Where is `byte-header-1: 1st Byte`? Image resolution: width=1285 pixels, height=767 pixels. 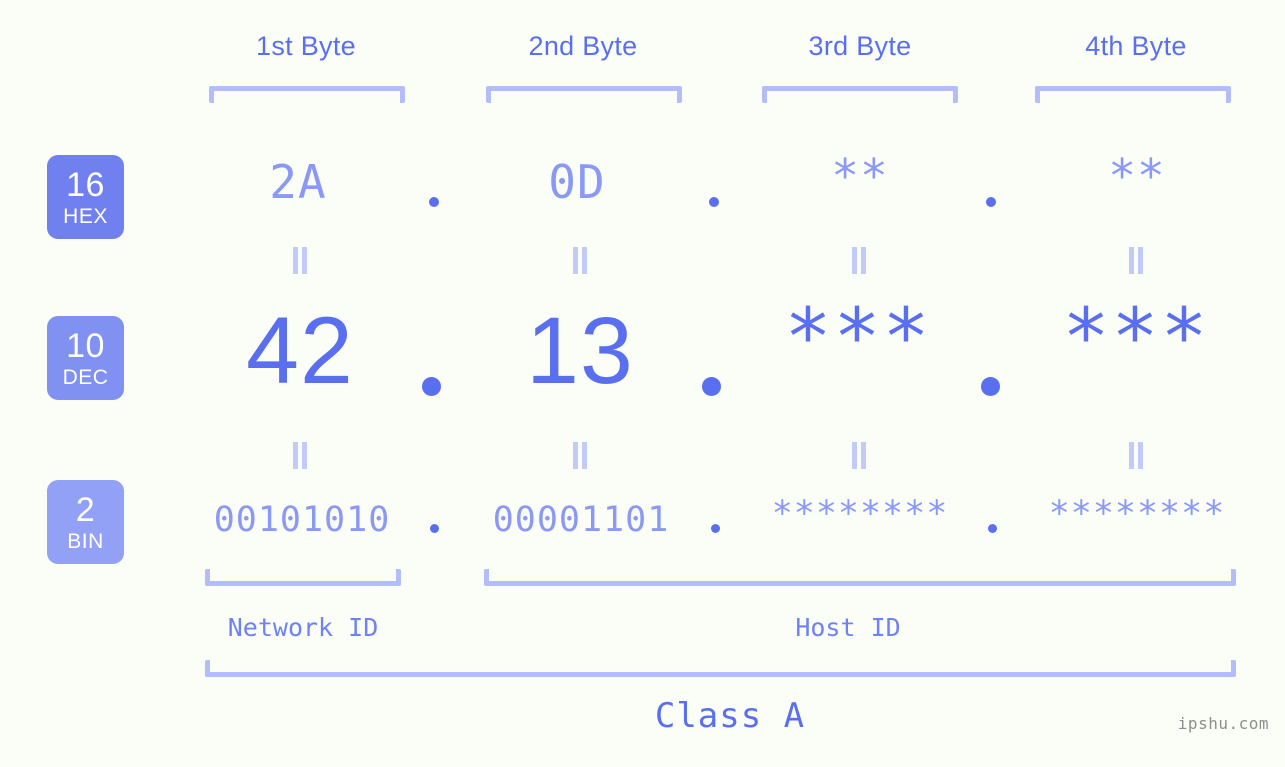
byte-header-1: 1st Byte is located at coordinates (306, 46).